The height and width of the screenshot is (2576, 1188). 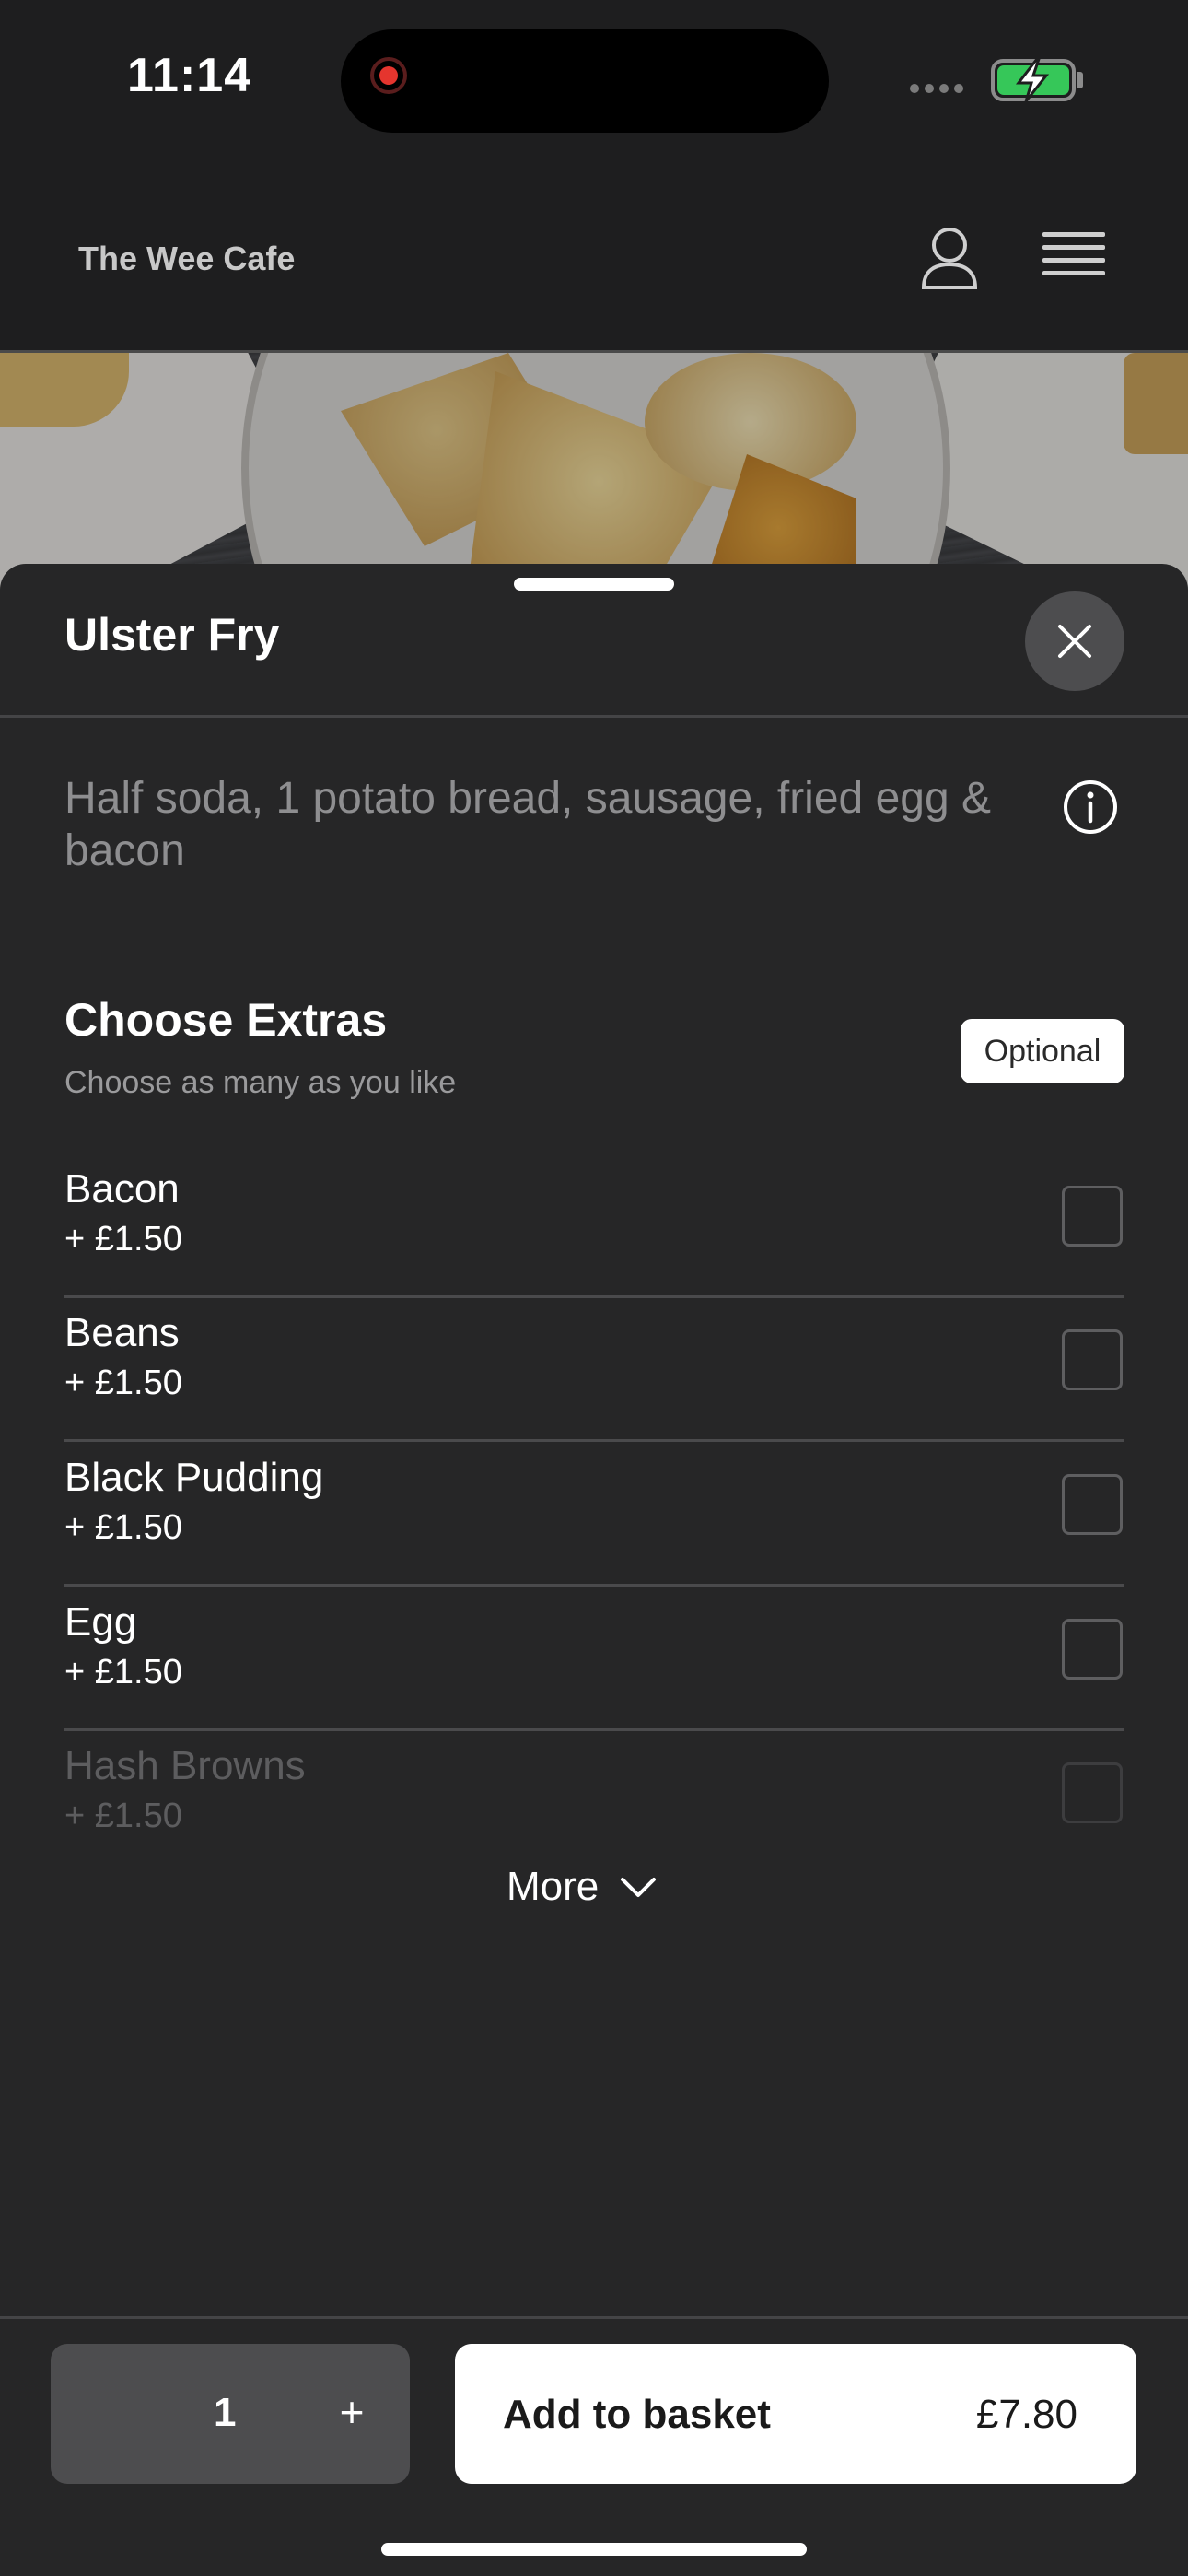 I want to click on bottom-divider, so click(x=594, y=2317).